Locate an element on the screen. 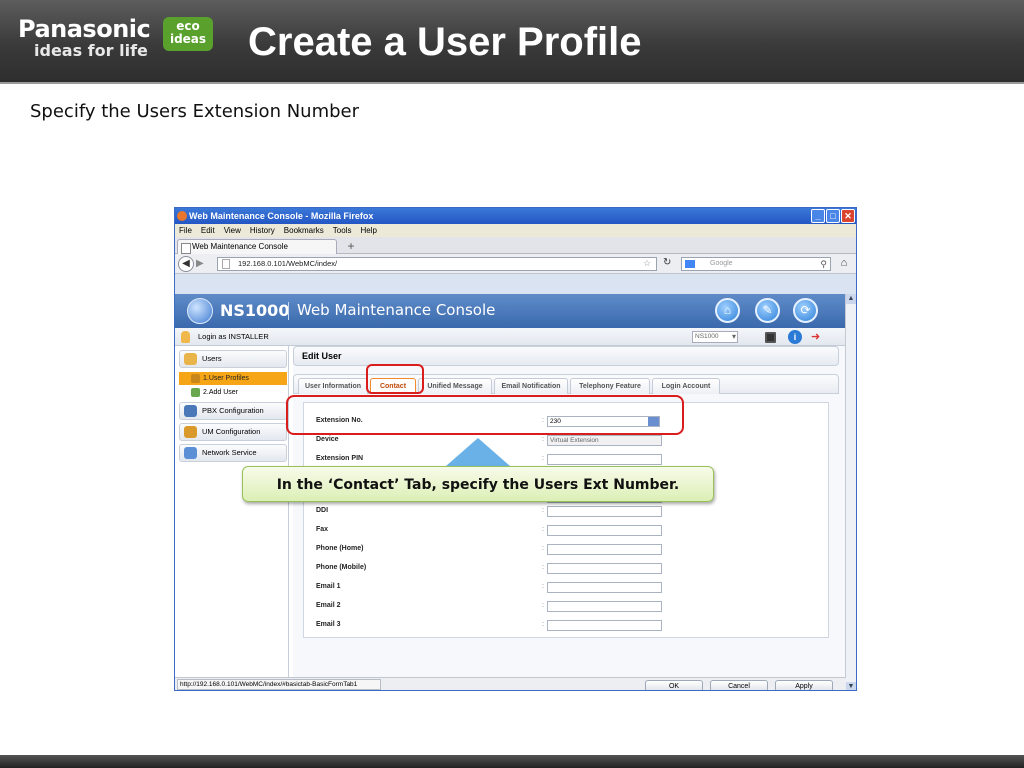  email1-field is located at coordinates (604, 587).